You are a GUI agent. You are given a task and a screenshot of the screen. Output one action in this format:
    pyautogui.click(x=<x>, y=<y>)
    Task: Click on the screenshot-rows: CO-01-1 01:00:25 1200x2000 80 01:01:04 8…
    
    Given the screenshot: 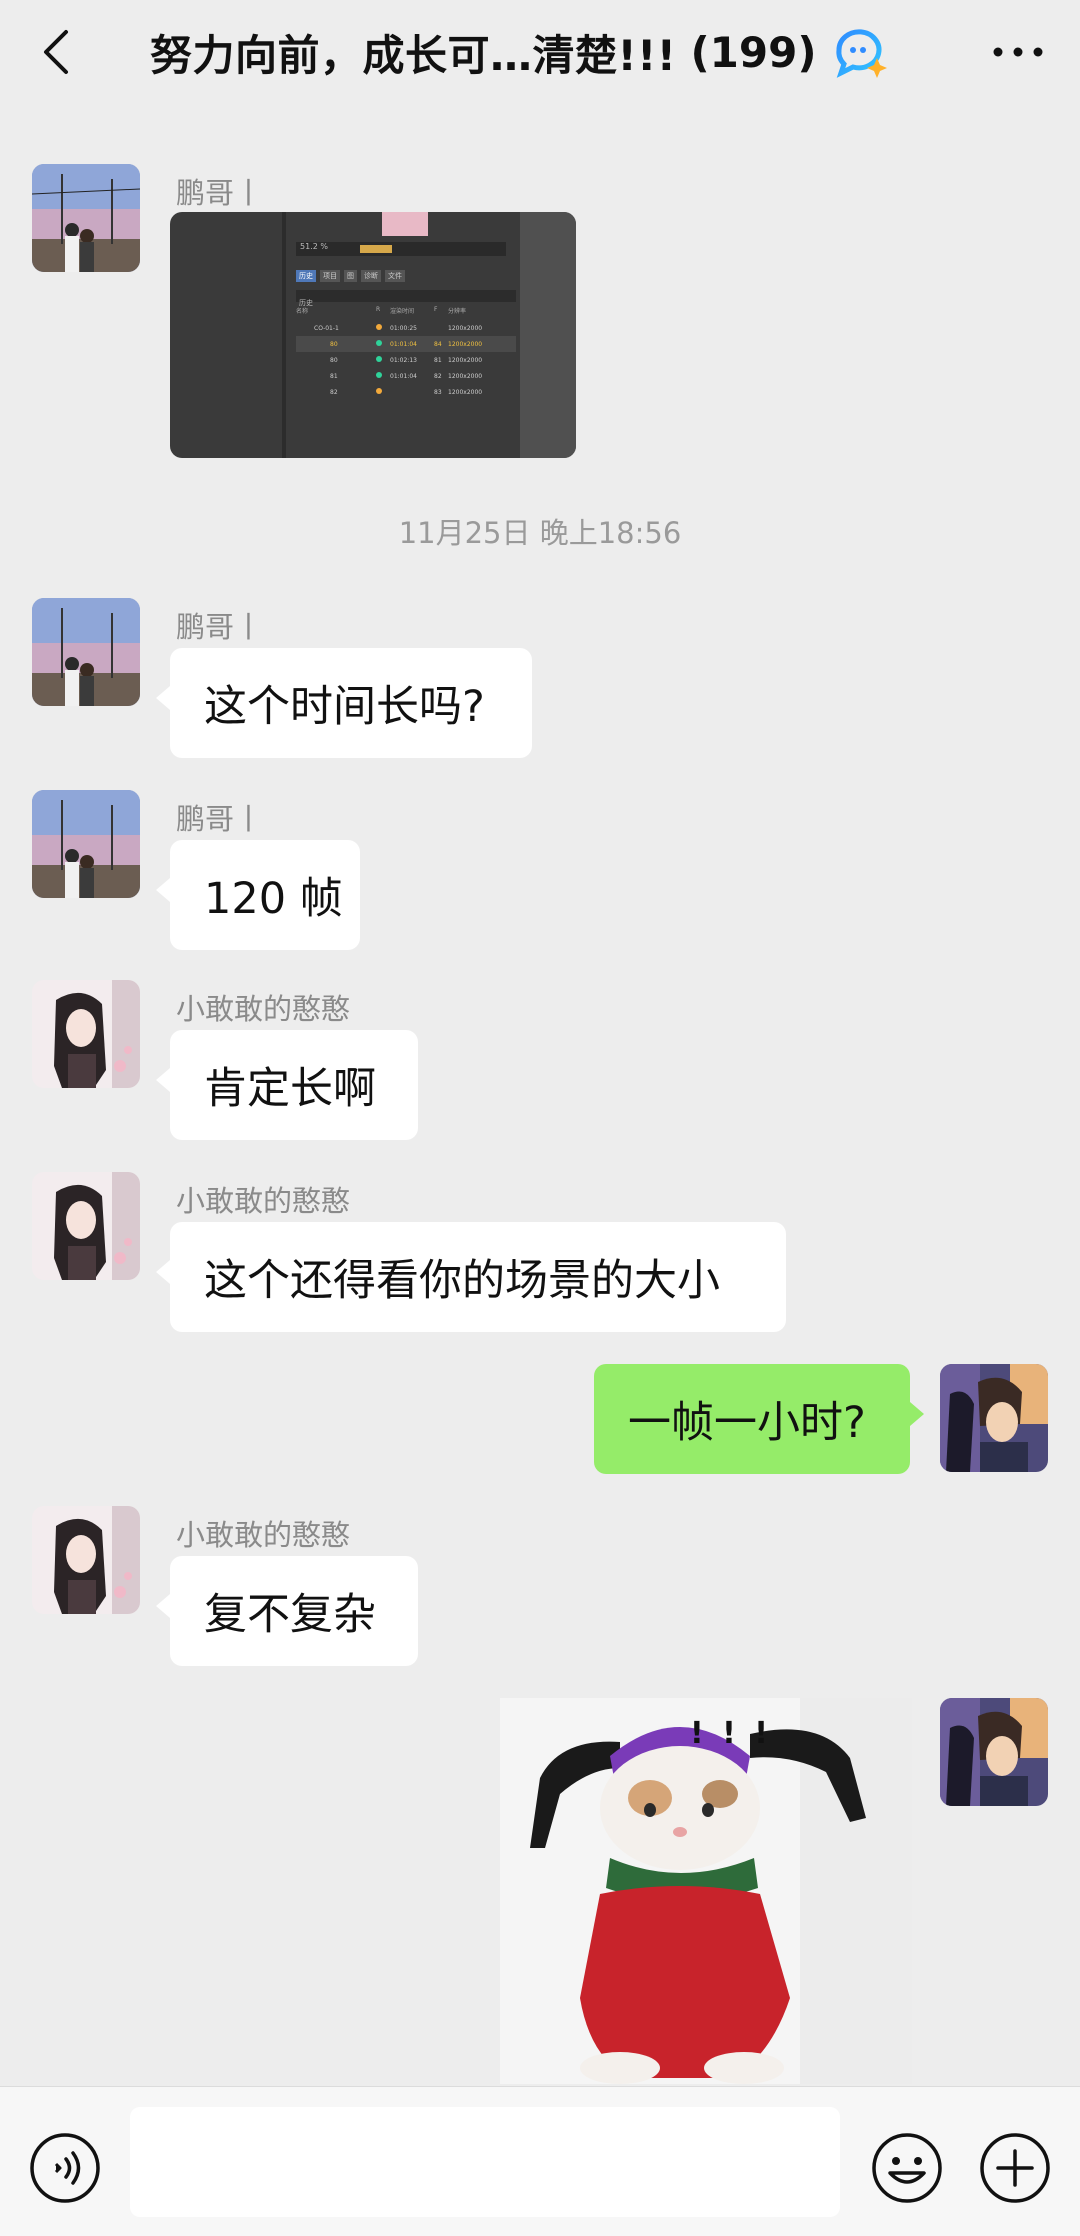 What is the action you would take?
    pyautogui.click(x=406, y=360)
    